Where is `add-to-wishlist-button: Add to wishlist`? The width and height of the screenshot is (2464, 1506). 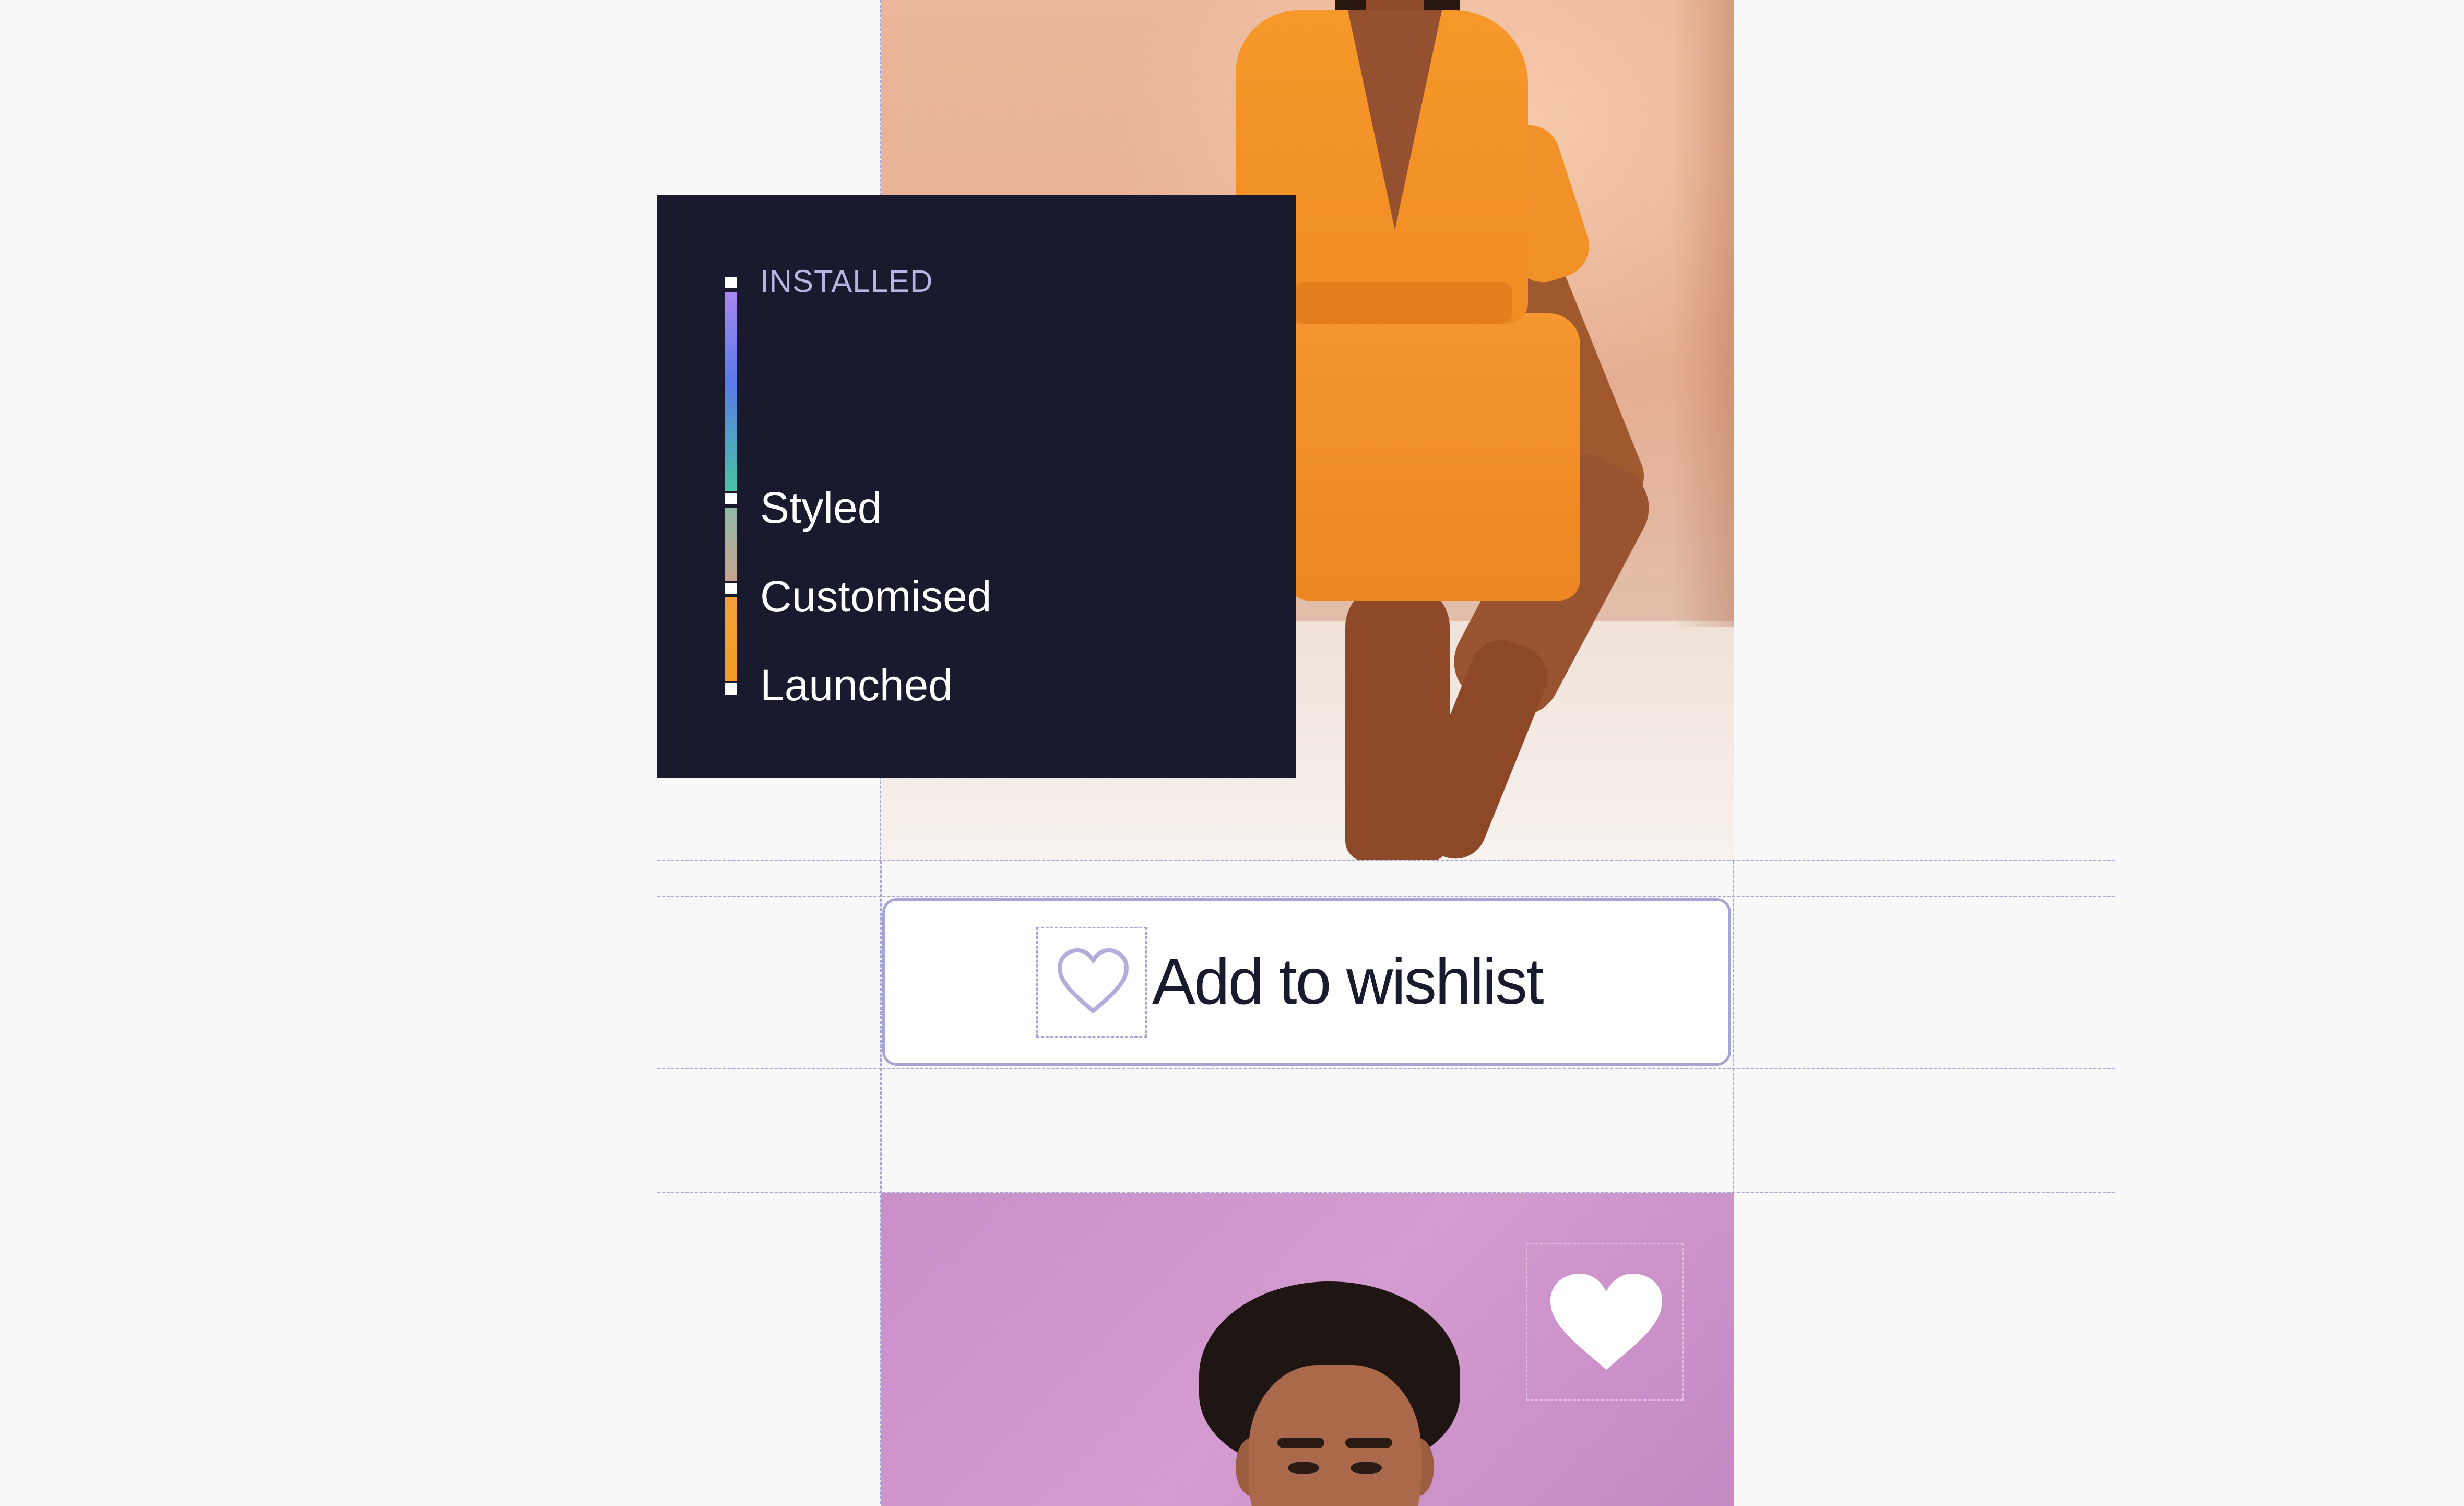 add-to-wishlist-button: Add to wishlist is located at coordinates (1306, 982).